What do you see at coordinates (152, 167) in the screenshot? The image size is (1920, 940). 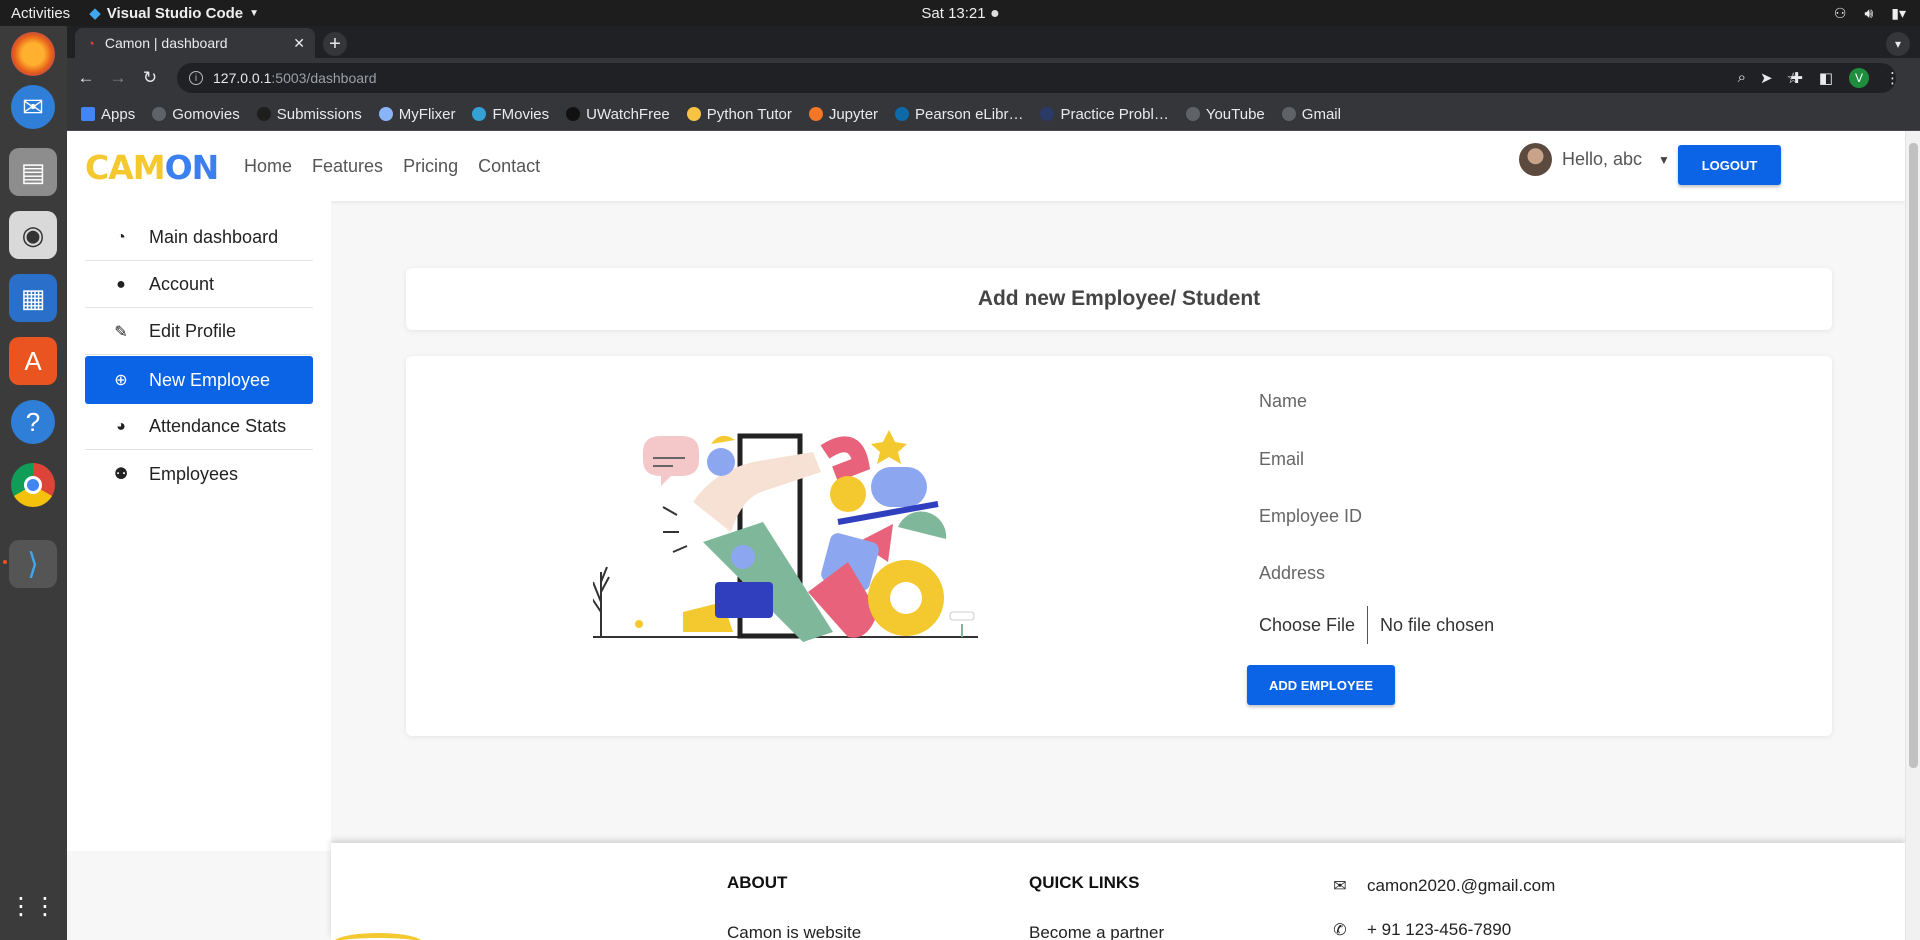 I see `camon-logo: CAMON` at bounding box center [152, 167].